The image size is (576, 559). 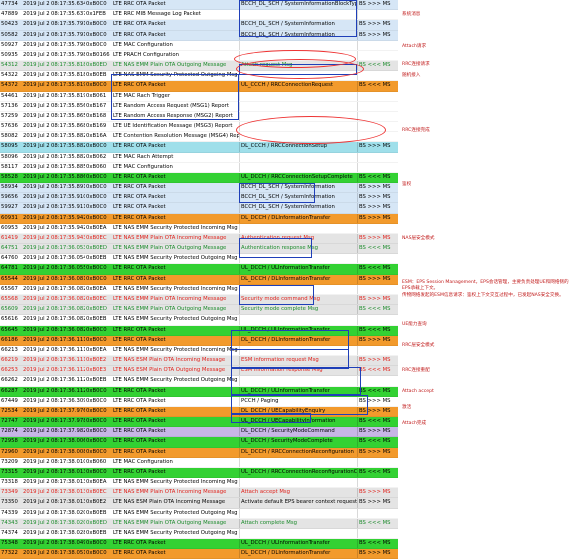 What do you see at coordinates (9, 461) in the screenshot?
I see `log-cell-idx: 73209` at bounding box center [9, 461].